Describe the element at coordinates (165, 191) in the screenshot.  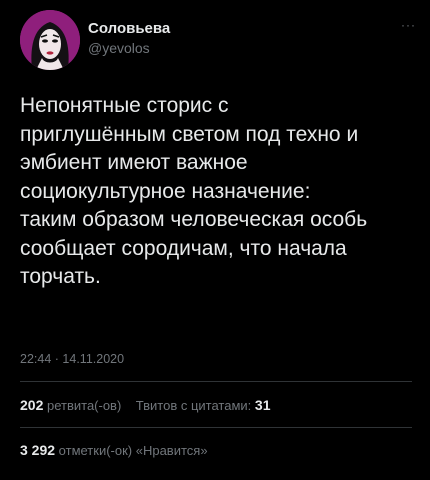
I see `tweet-text-line: социокультурное назначение:` at that location.